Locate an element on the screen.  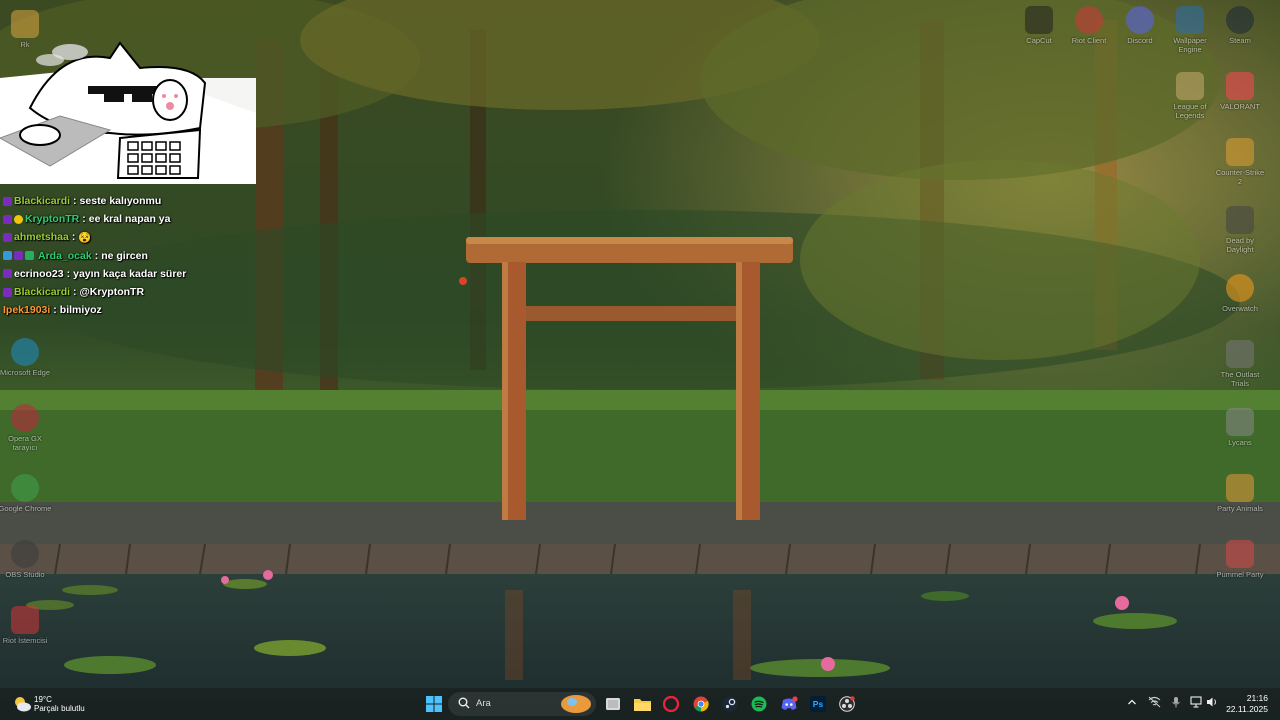
desktop-icon-league: League of Legends is located at coordinates (1190, 96).